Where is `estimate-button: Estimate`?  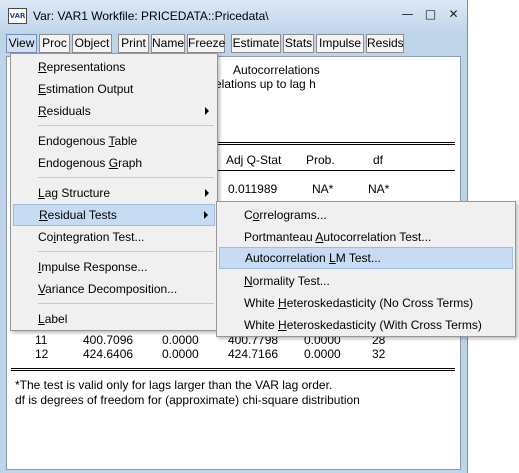
estimate-button: Estimate is located at coordinates (256, 43).